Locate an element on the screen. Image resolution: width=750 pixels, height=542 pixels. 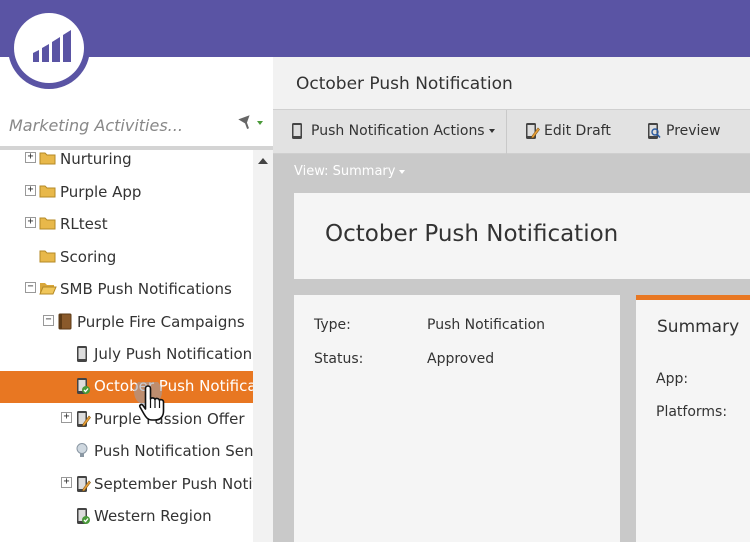
logo-icon is located at coordinates (49, 48).